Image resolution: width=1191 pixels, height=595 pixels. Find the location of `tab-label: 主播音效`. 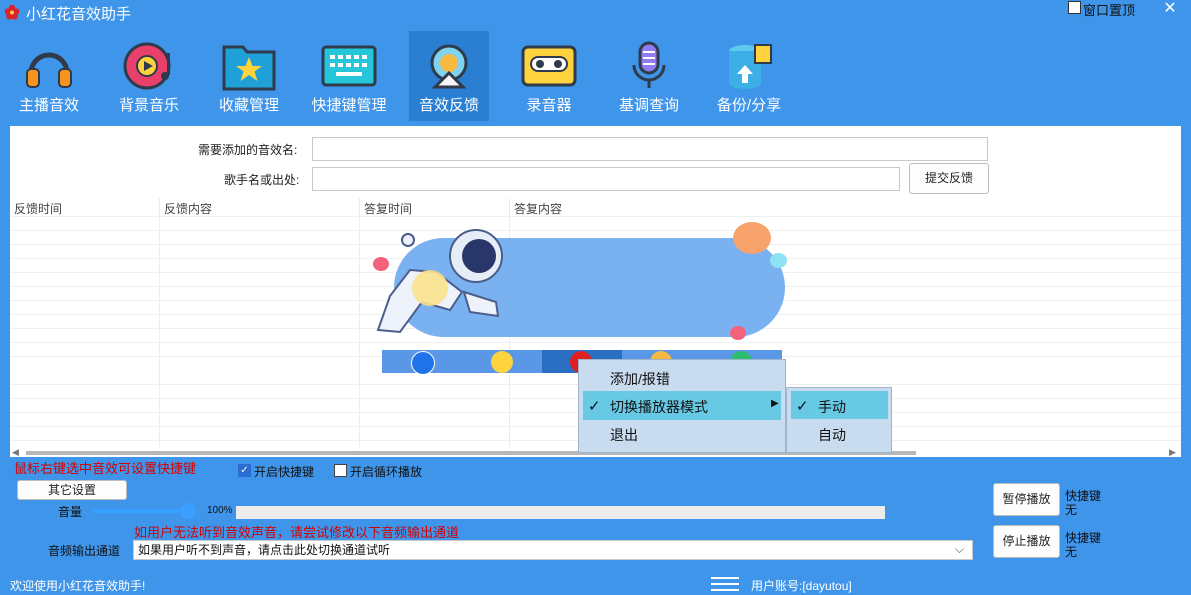

tab-label: 主播音效 is located at coordinates (48, 105).